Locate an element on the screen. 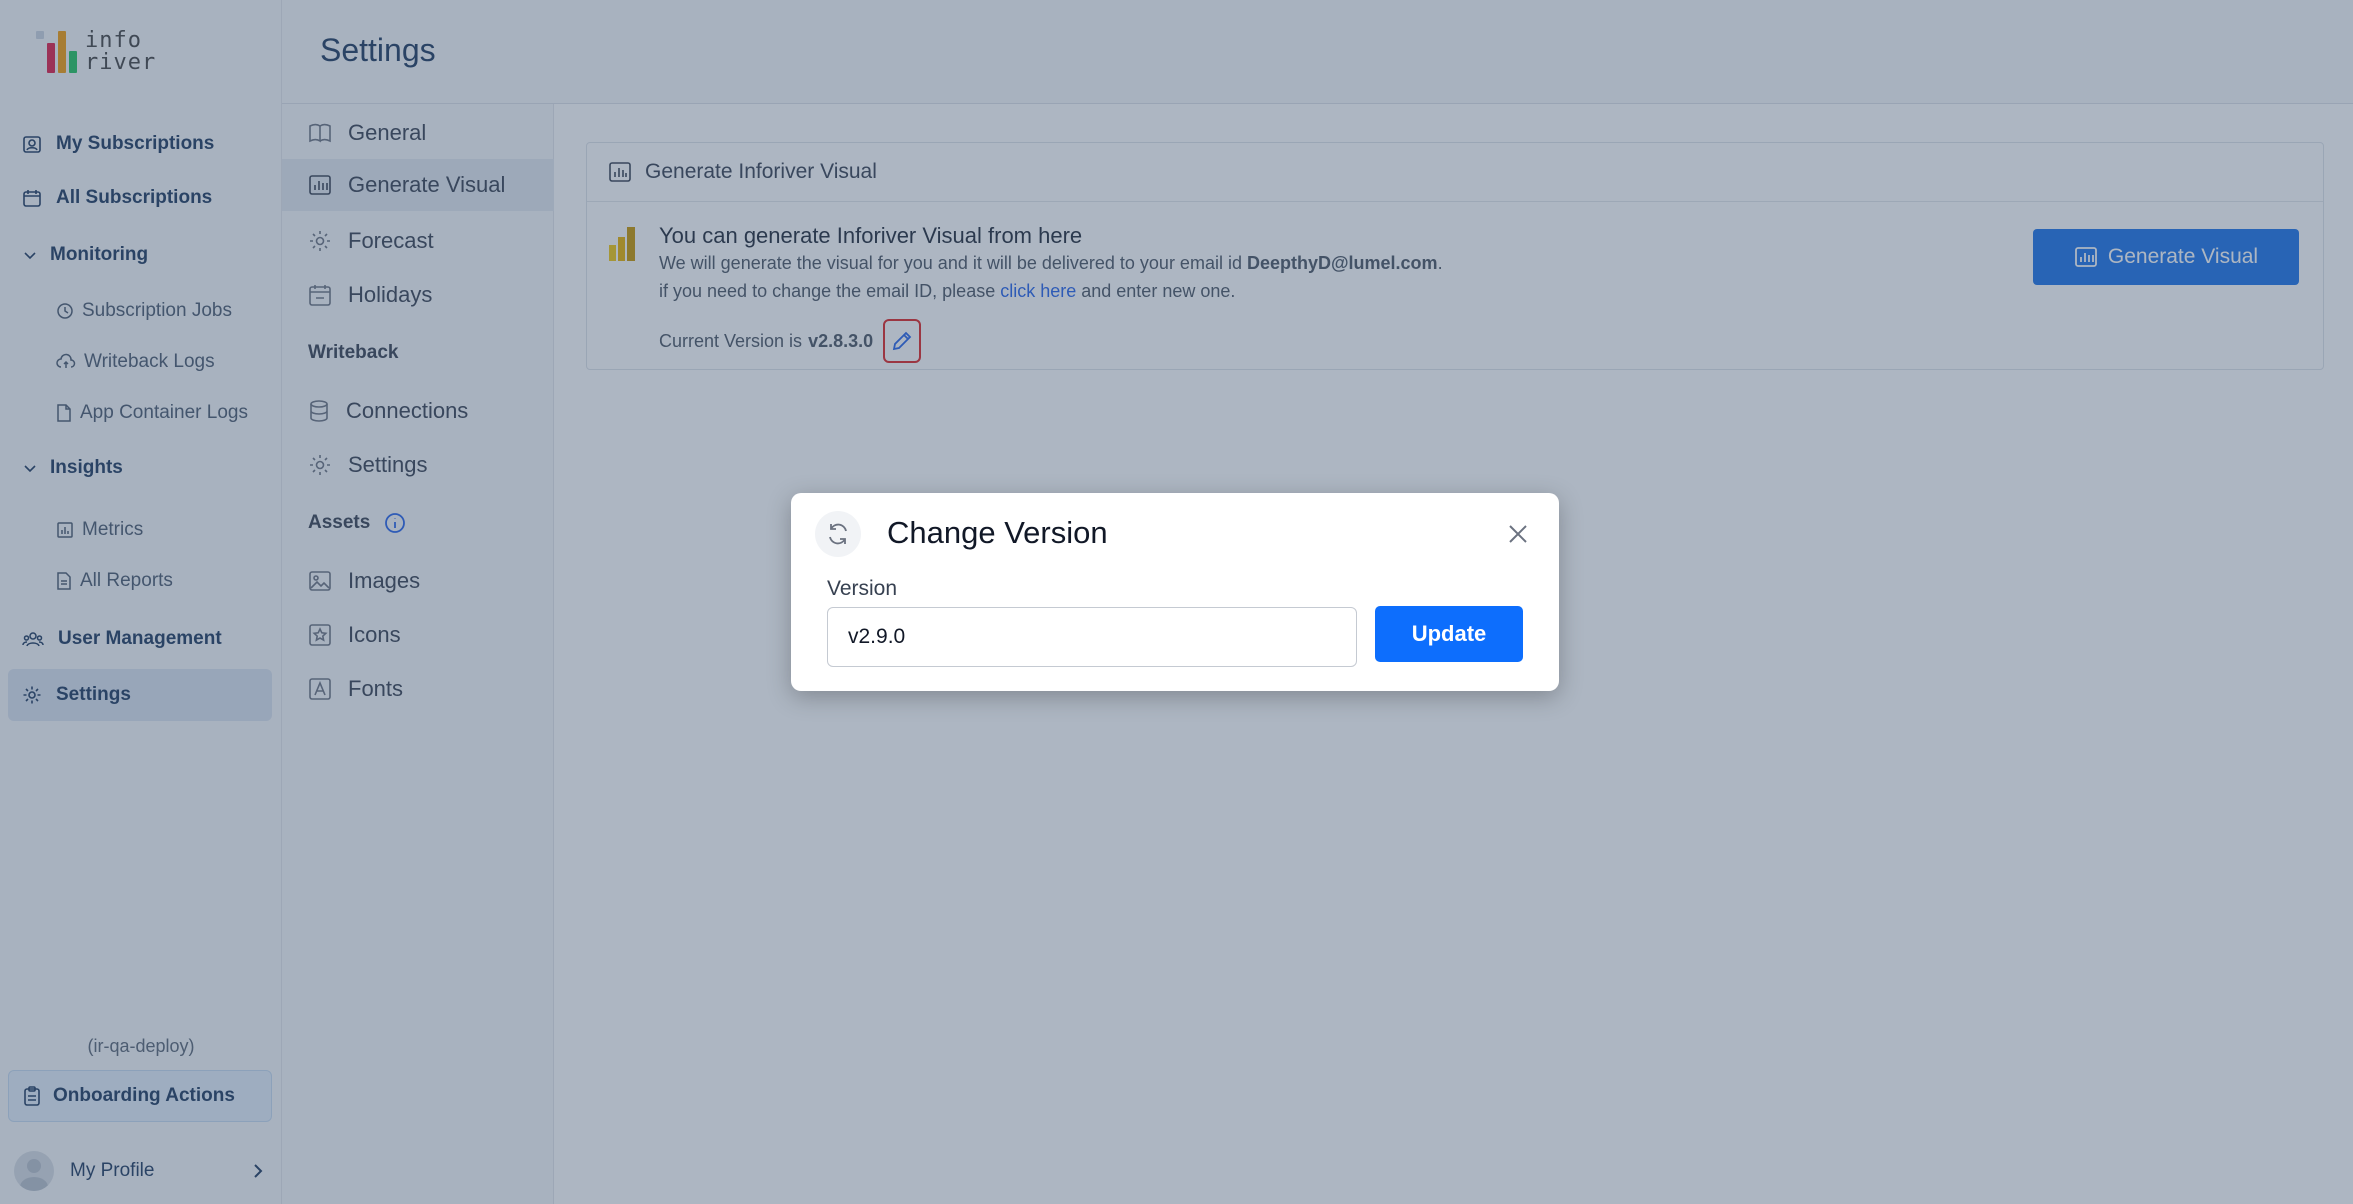  version-label: Version is located at coordinates (862, 588).